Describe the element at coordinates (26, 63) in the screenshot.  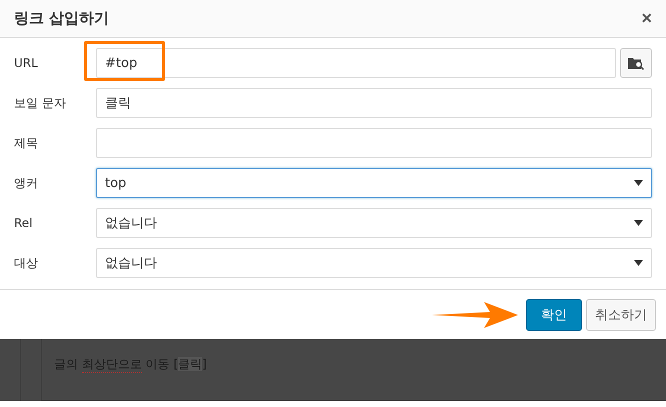
I see `field-label: URL` at that location.